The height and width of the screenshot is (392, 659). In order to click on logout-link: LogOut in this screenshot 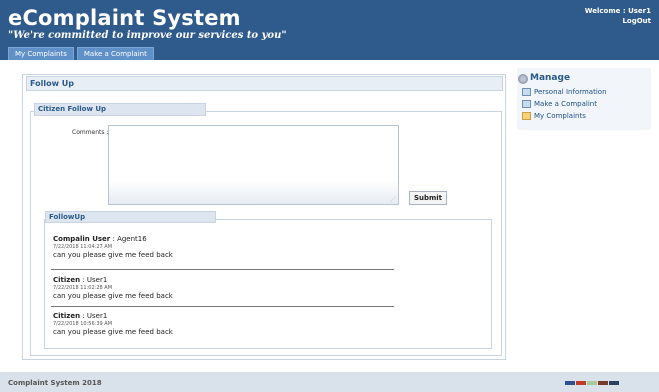, I will do `click(636, 21)`.